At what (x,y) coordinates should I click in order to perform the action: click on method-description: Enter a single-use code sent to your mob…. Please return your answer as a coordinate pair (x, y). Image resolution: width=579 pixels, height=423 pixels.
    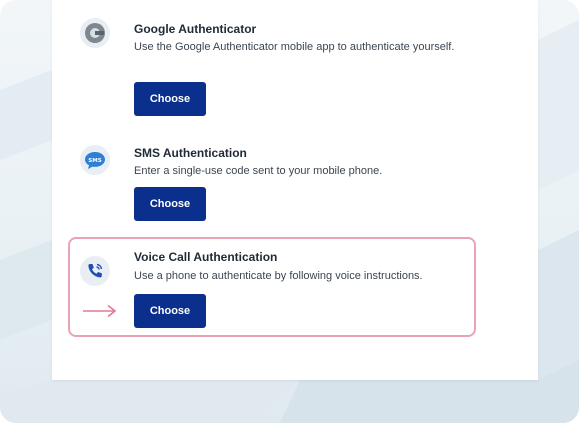
    Looking at the image, I should click on (258, 171).